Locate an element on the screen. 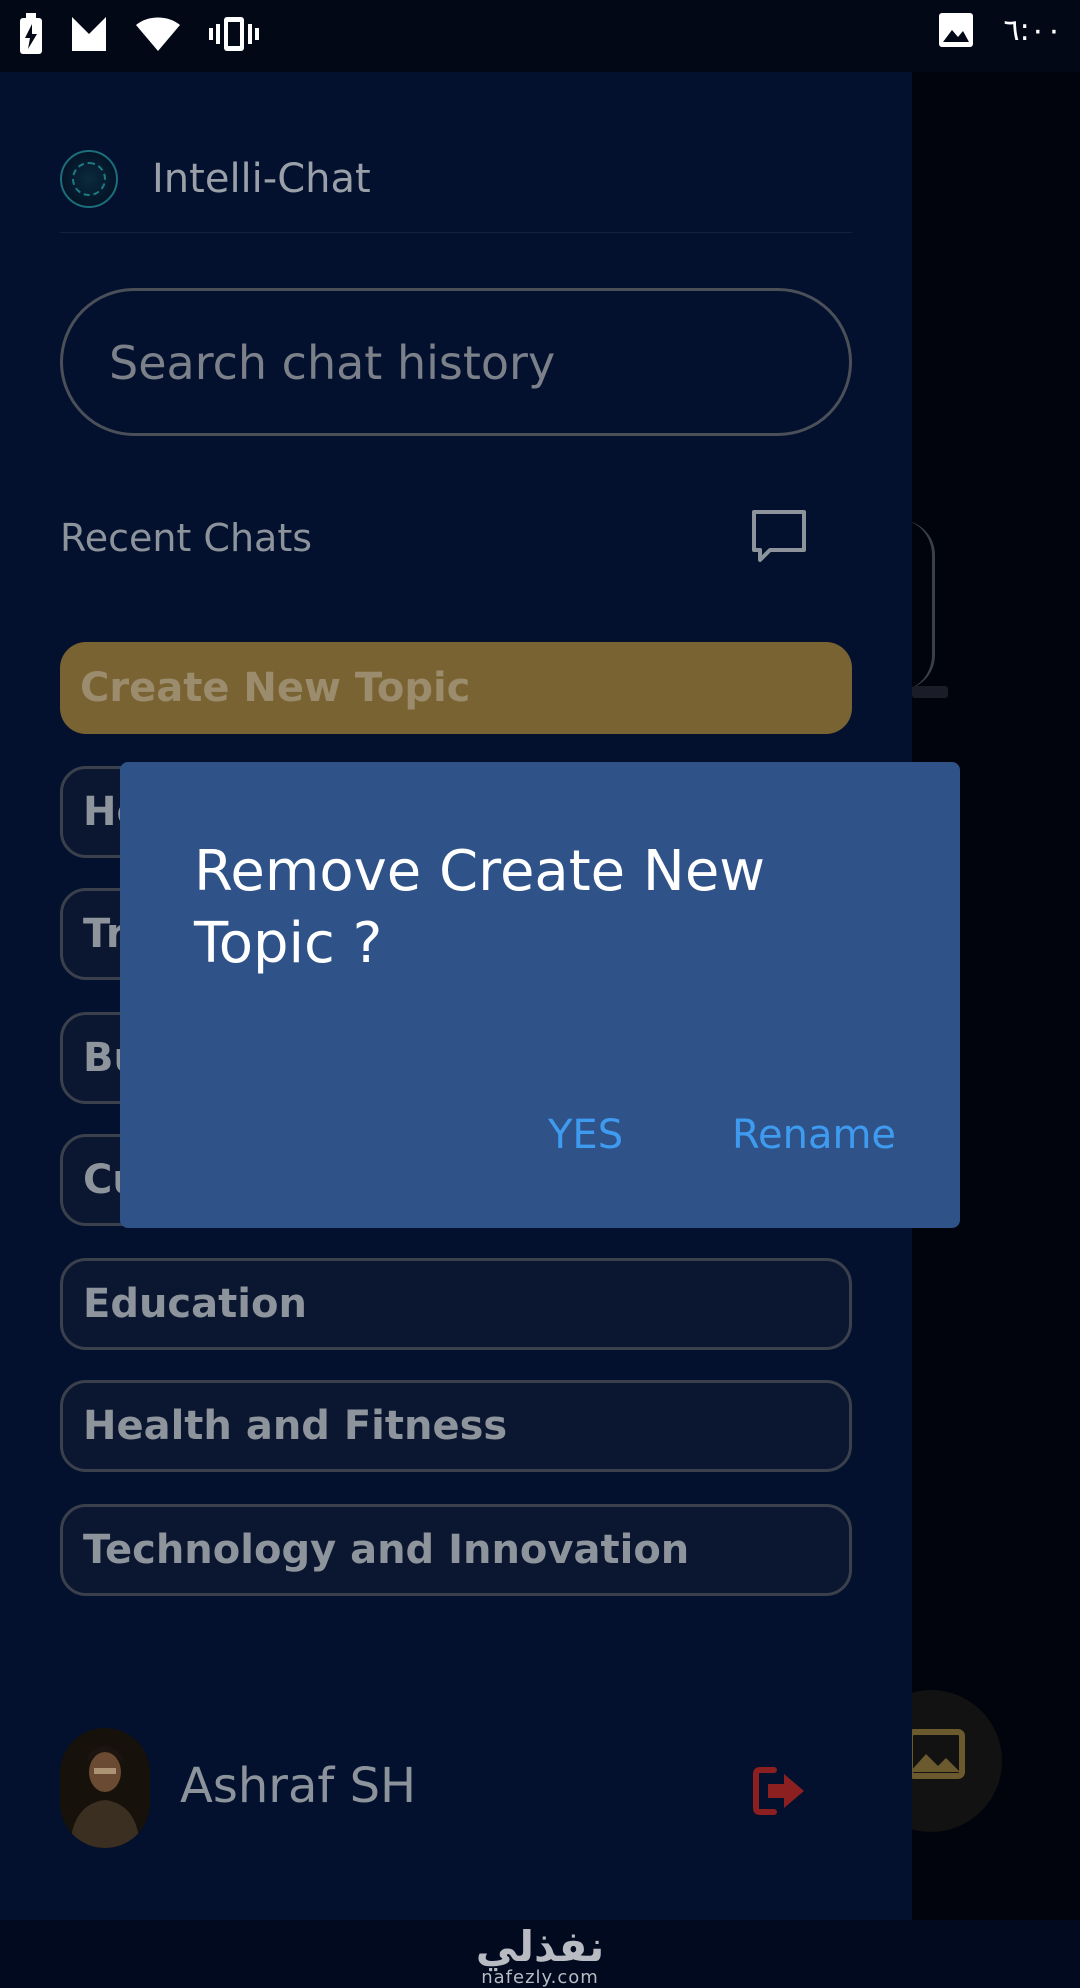  header-divider is located at coordinates (456, 232).